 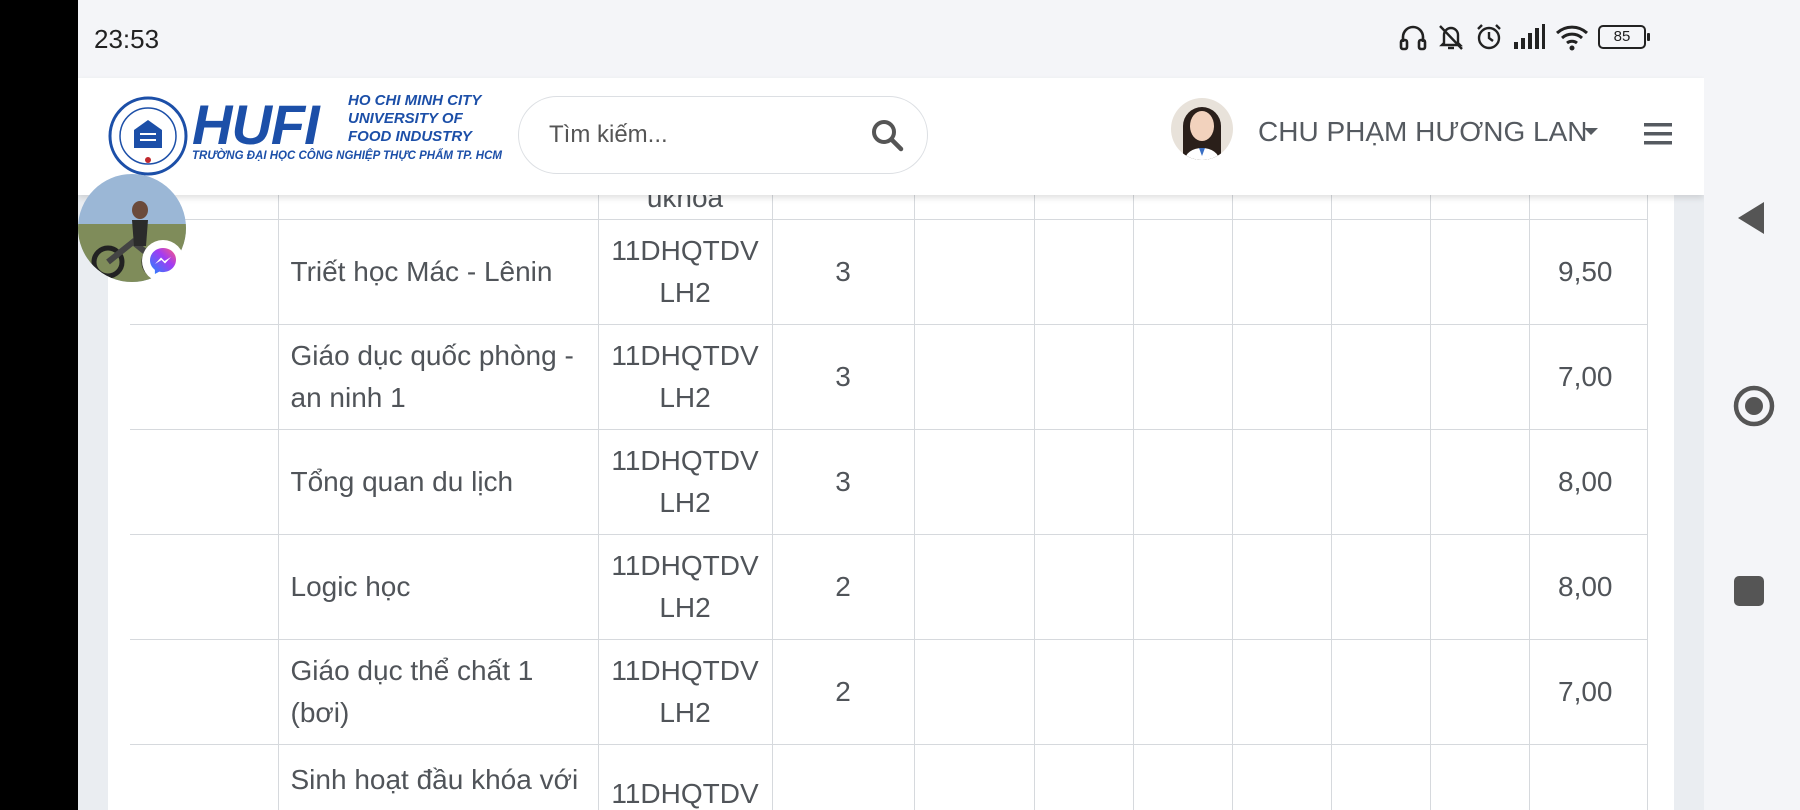 What do you see at coordinates (843, 777) in the screenshot?
I see `credits-cell` at bounding box center [843, 777].